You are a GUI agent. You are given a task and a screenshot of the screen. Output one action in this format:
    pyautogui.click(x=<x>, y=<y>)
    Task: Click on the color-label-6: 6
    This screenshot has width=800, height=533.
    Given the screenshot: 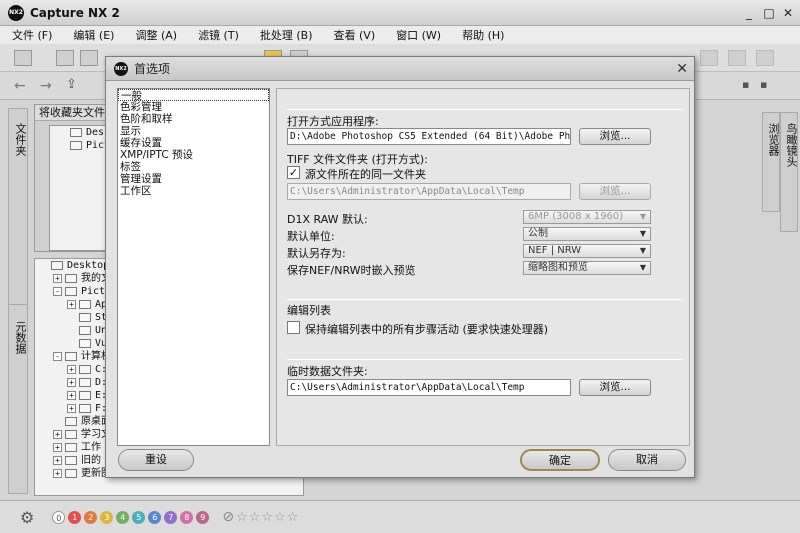 What is the action you would take?
    pyautogui.click(x=155, y=517)
    